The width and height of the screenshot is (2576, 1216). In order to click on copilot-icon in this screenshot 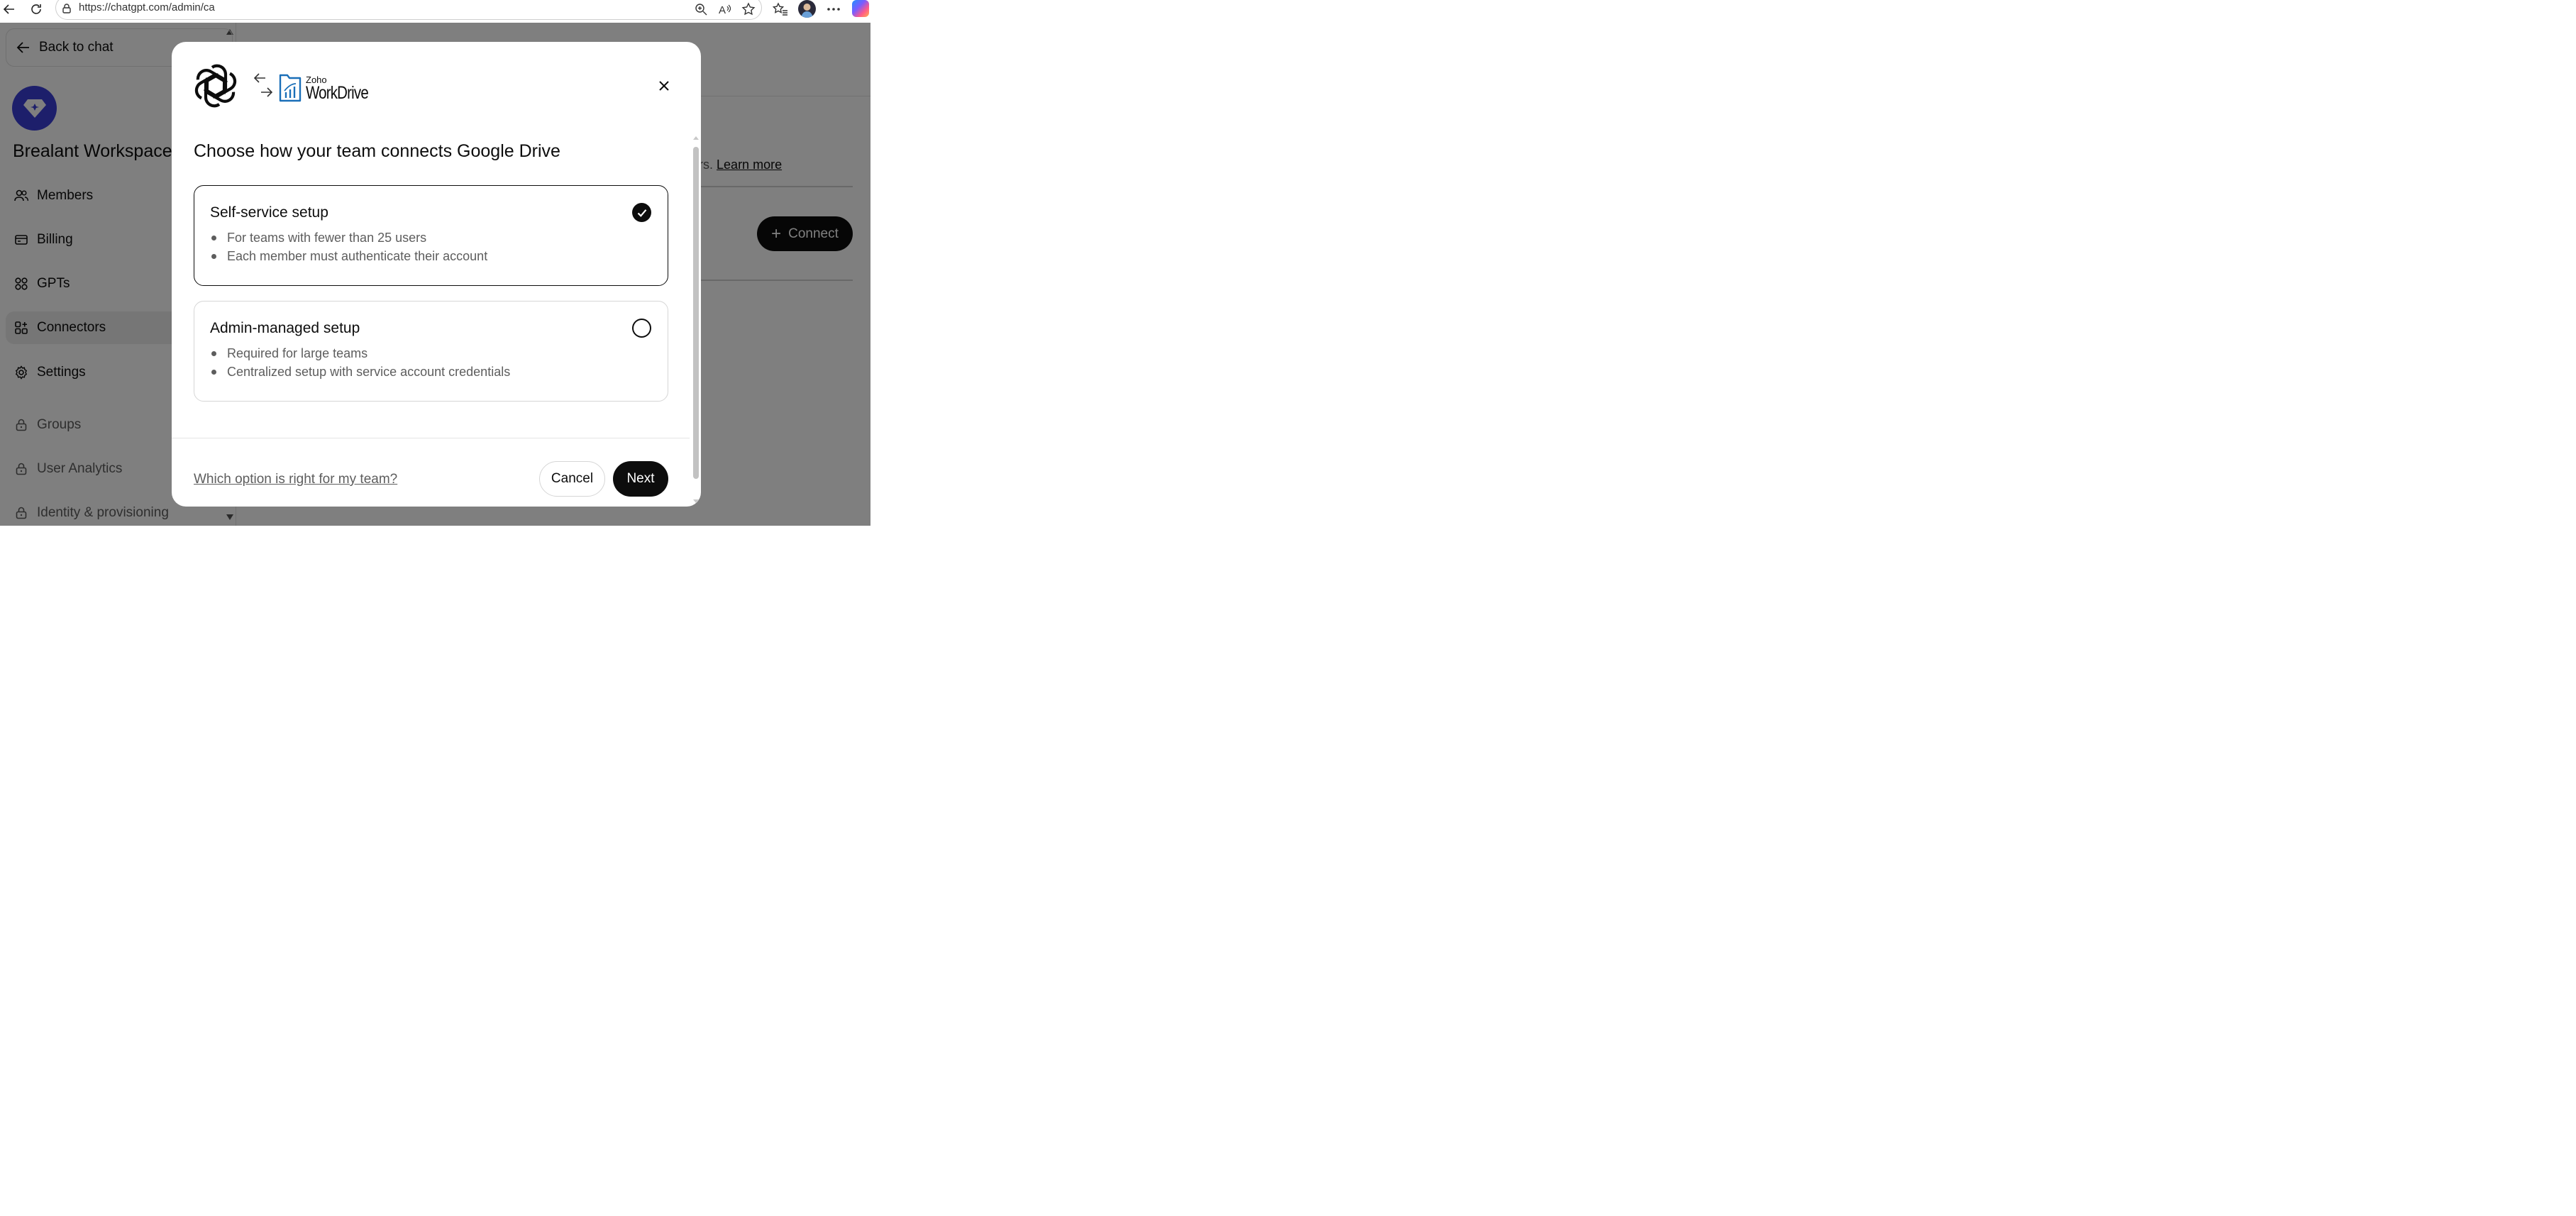, I will do `click(860, 9)`.